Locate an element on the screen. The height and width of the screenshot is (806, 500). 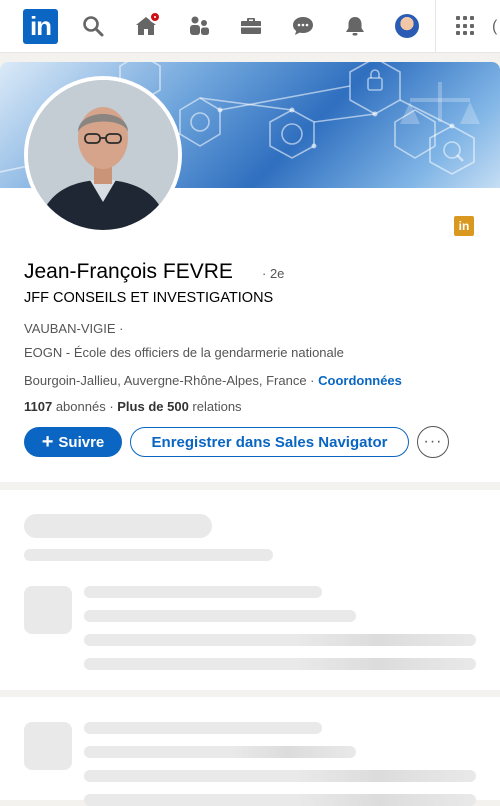
profile-headline: JFF CONSEILS ET INVESTIGATIONS is located at coordinates (149, 298).